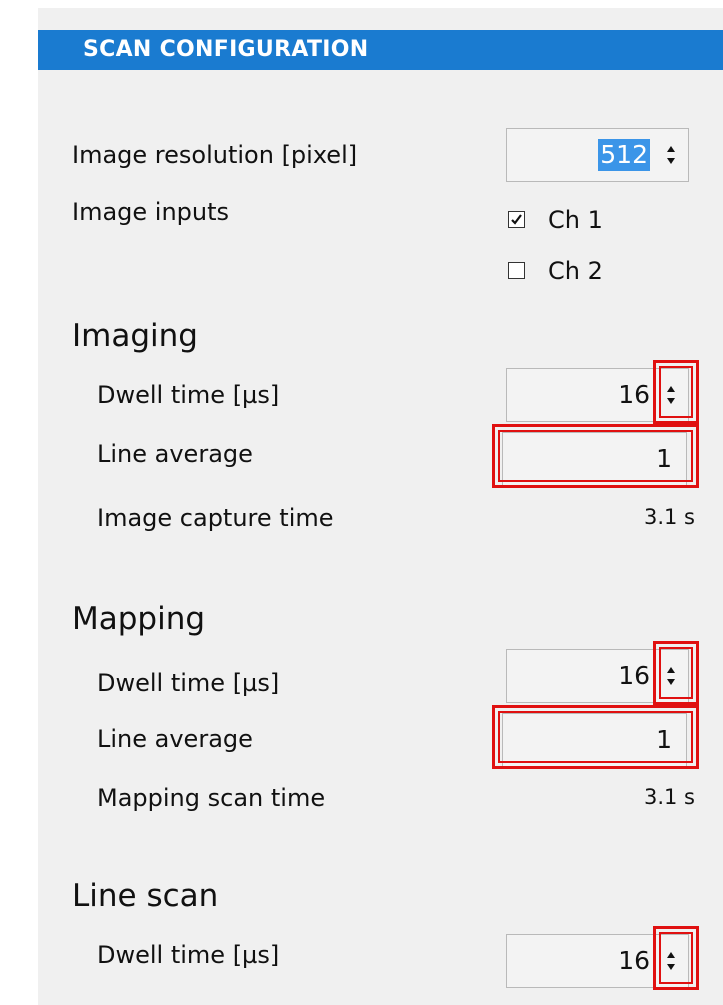 This screenshot has width=723, height=1005. I want to click on resolution-value: 512, so click(624, 155).